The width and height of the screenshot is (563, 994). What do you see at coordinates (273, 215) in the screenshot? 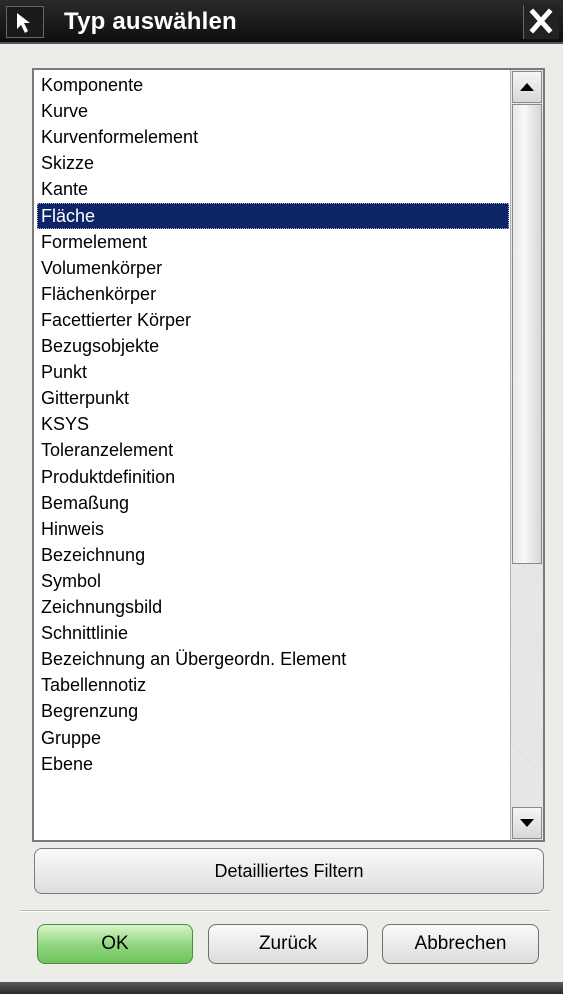
I see `list-item: Fläche` at bounding box center [273, 215].